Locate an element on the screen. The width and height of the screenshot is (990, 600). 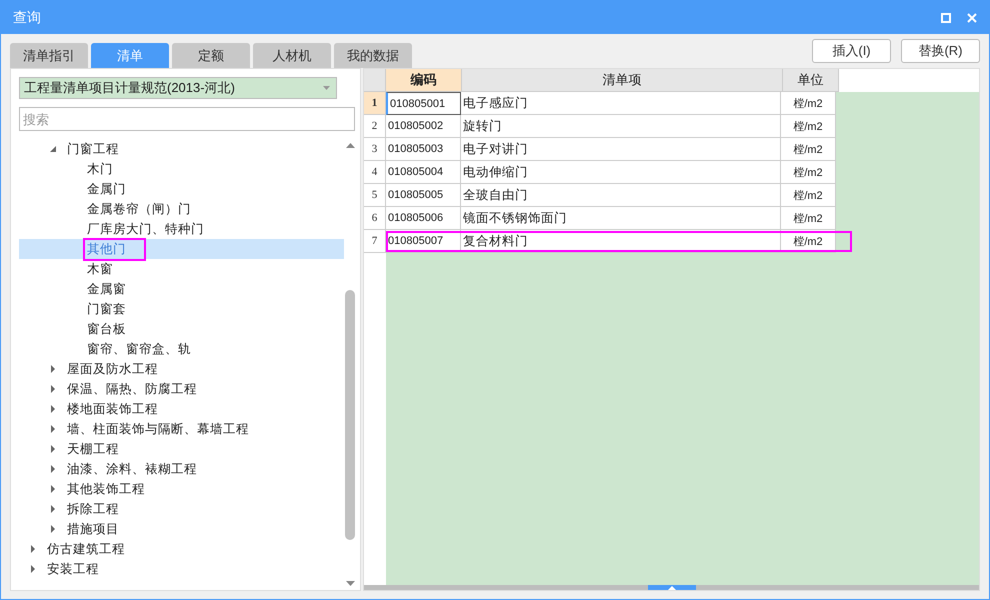
tree-item: 拆除工程 is located at coordinates (93, 509).